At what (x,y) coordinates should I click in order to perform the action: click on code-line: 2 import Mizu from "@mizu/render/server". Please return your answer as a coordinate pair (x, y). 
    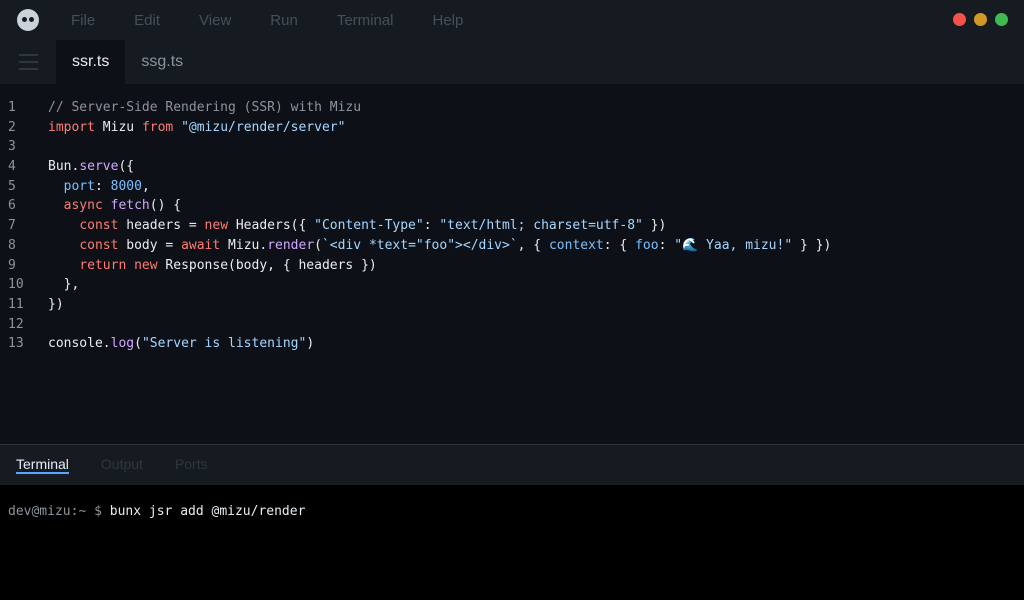
    Looking at the image, I should click on (512, 128).